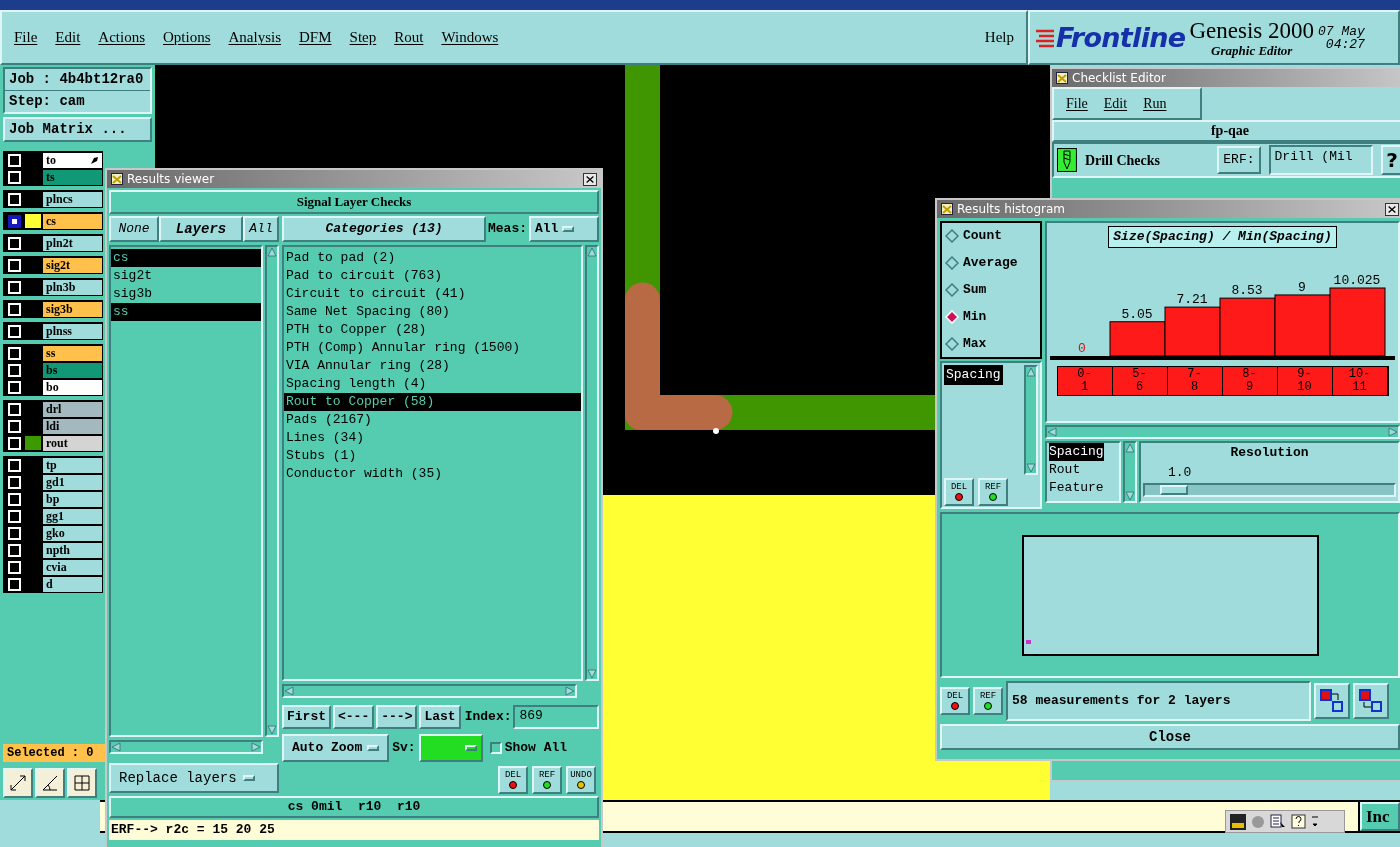 The width and height of the screenshot is (1400, 847). What do you see at coordinates (72, 387) in the screenshot?
I see `layer-name: bo` at bounding box center [72, 387].